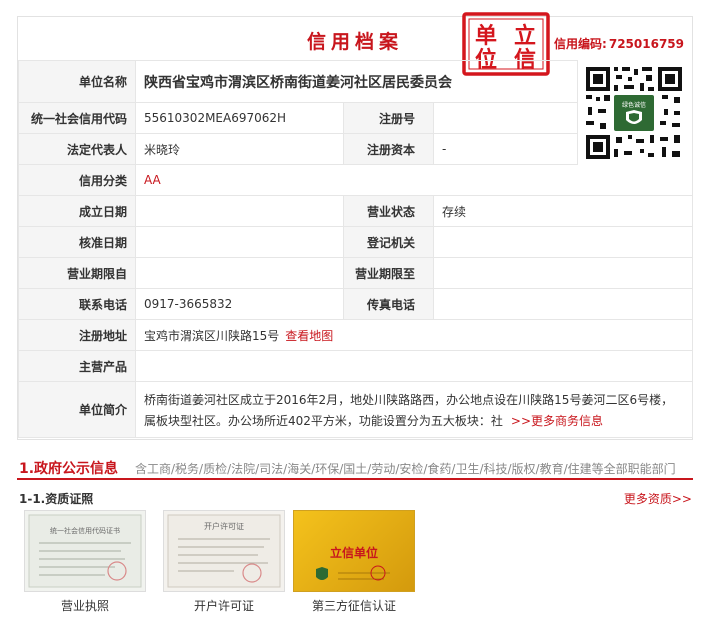 The width and height of the screenshot is (704, 623). I want to click on address-label: 注册地址, so click(77, 335).